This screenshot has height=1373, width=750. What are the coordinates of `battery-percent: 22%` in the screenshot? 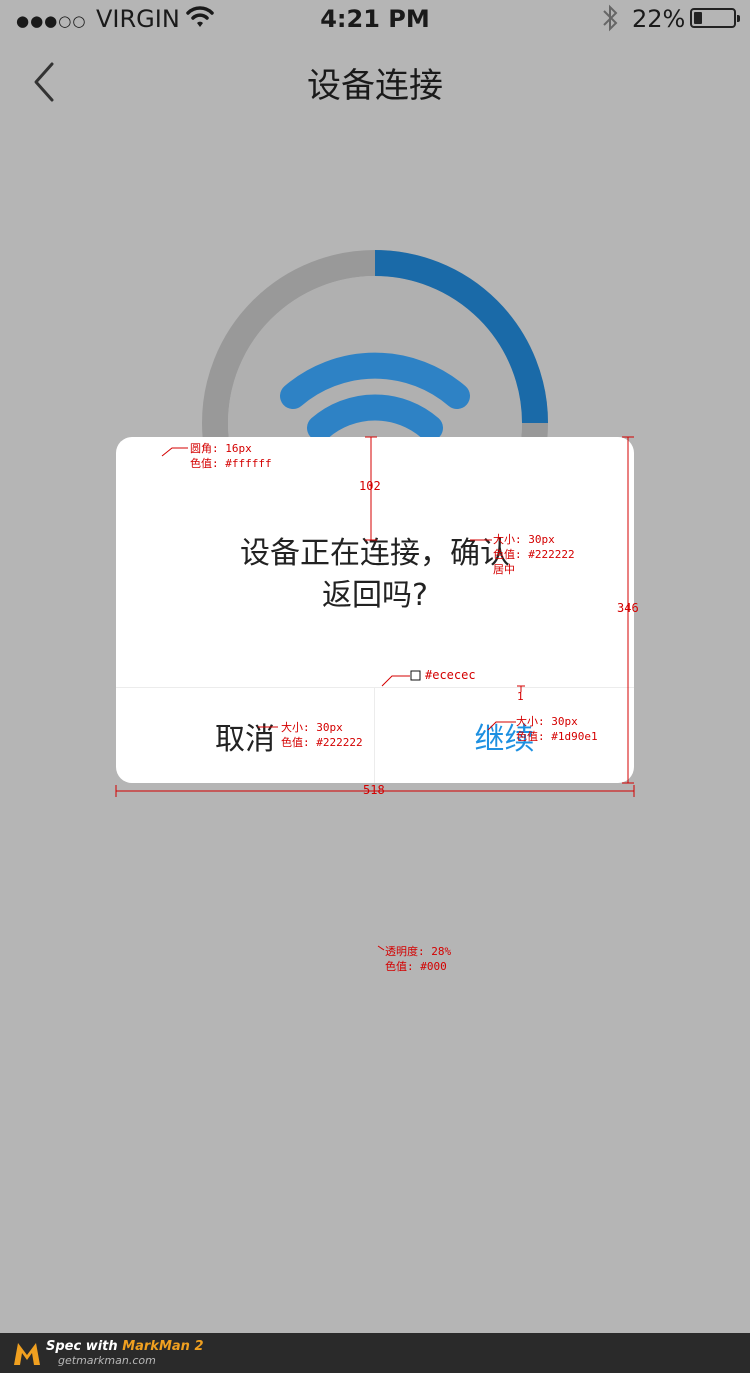 It's located at (659, 19).